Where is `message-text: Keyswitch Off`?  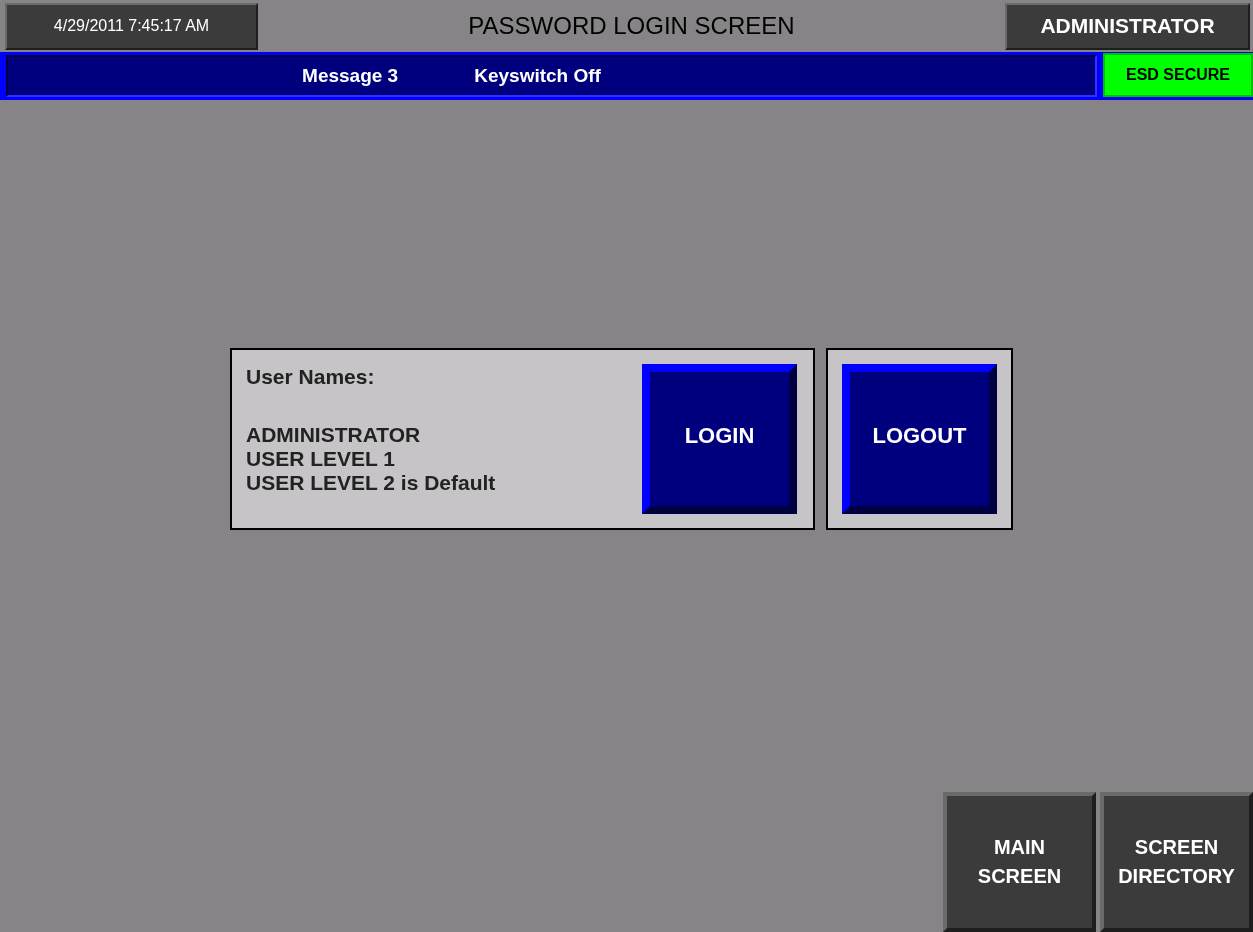
message-text: Keyswitch Off is located at coordinates (537, 76).